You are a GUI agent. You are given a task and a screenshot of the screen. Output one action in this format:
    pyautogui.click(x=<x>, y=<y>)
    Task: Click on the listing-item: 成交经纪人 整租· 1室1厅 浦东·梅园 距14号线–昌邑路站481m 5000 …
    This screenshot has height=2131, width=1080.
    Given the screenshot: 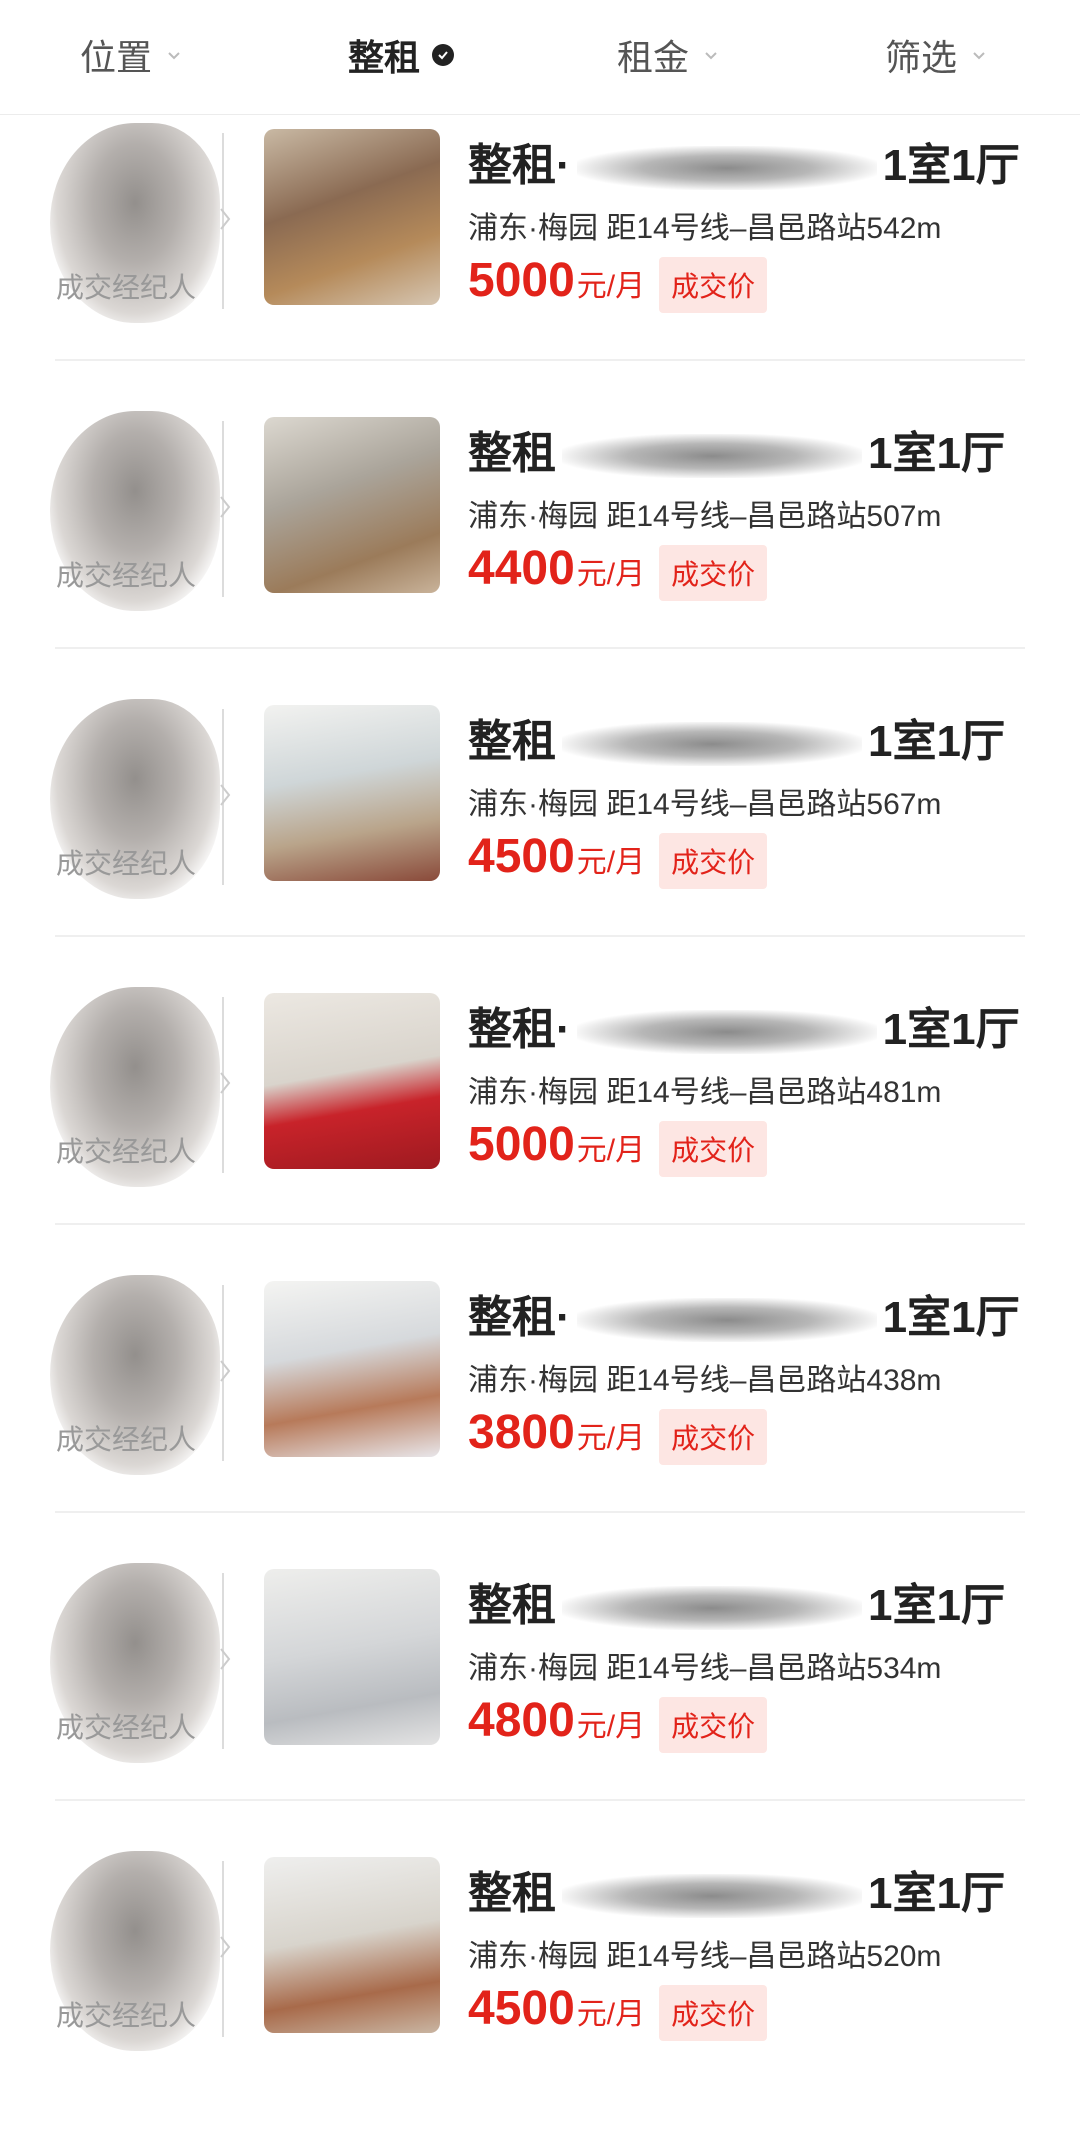 What is the action you would take?
    pyautogui.click(x=540, y=1123)
    